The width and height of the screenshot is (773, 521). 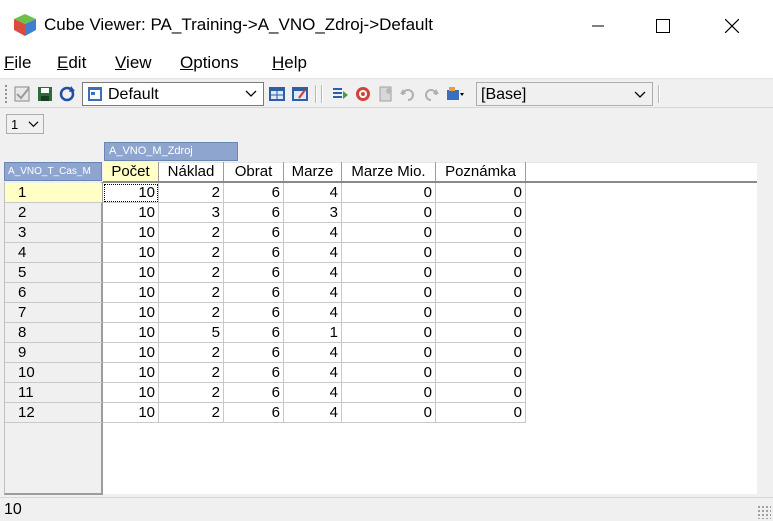 What do you see at coordinates (131, 171) in the screenshot?
I see `column-header: Počet` at bounding box center [131, 171].